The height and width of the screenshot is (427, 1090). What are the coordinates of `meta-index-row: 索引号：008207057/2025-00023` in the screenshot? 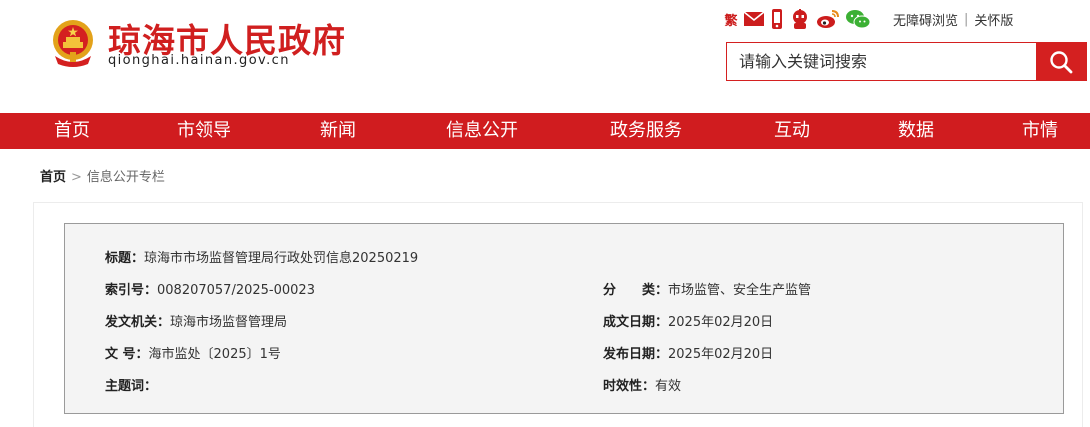 It's located at (210, 288).